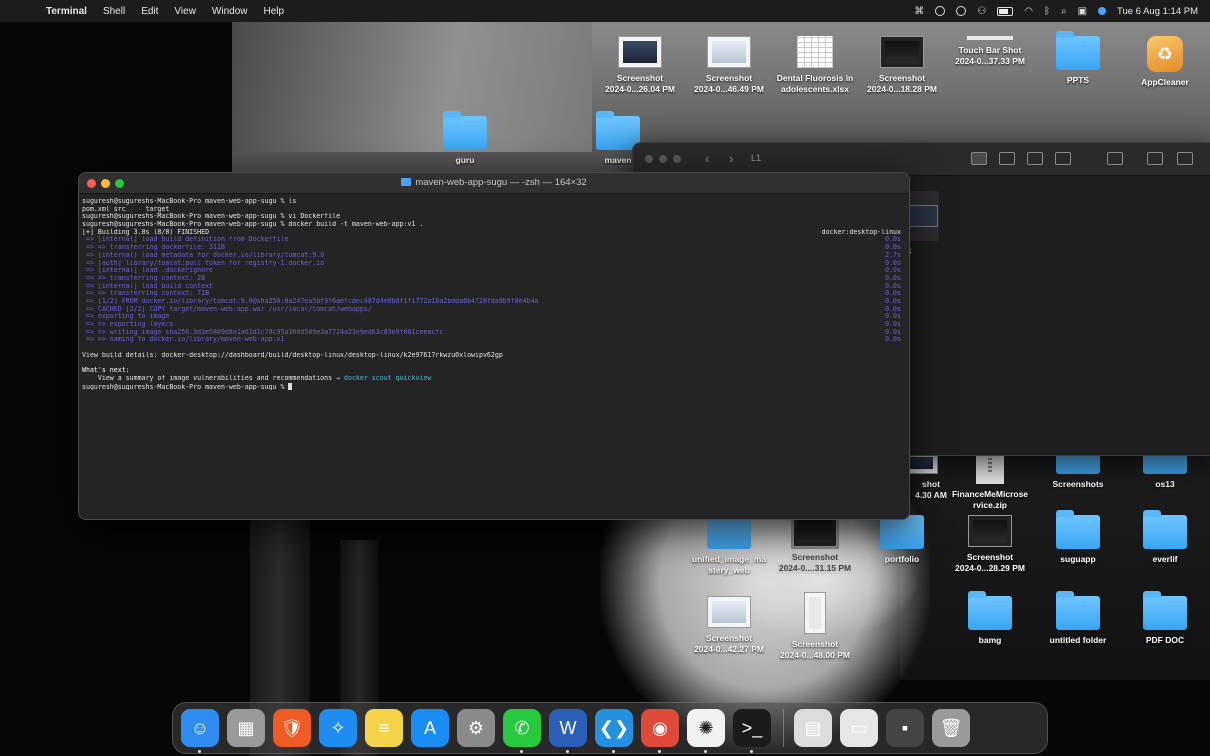 This screenshot has height=756, width=1210. I want to click on desktop-icon-ppts: PPTS, so click(1078, 58).